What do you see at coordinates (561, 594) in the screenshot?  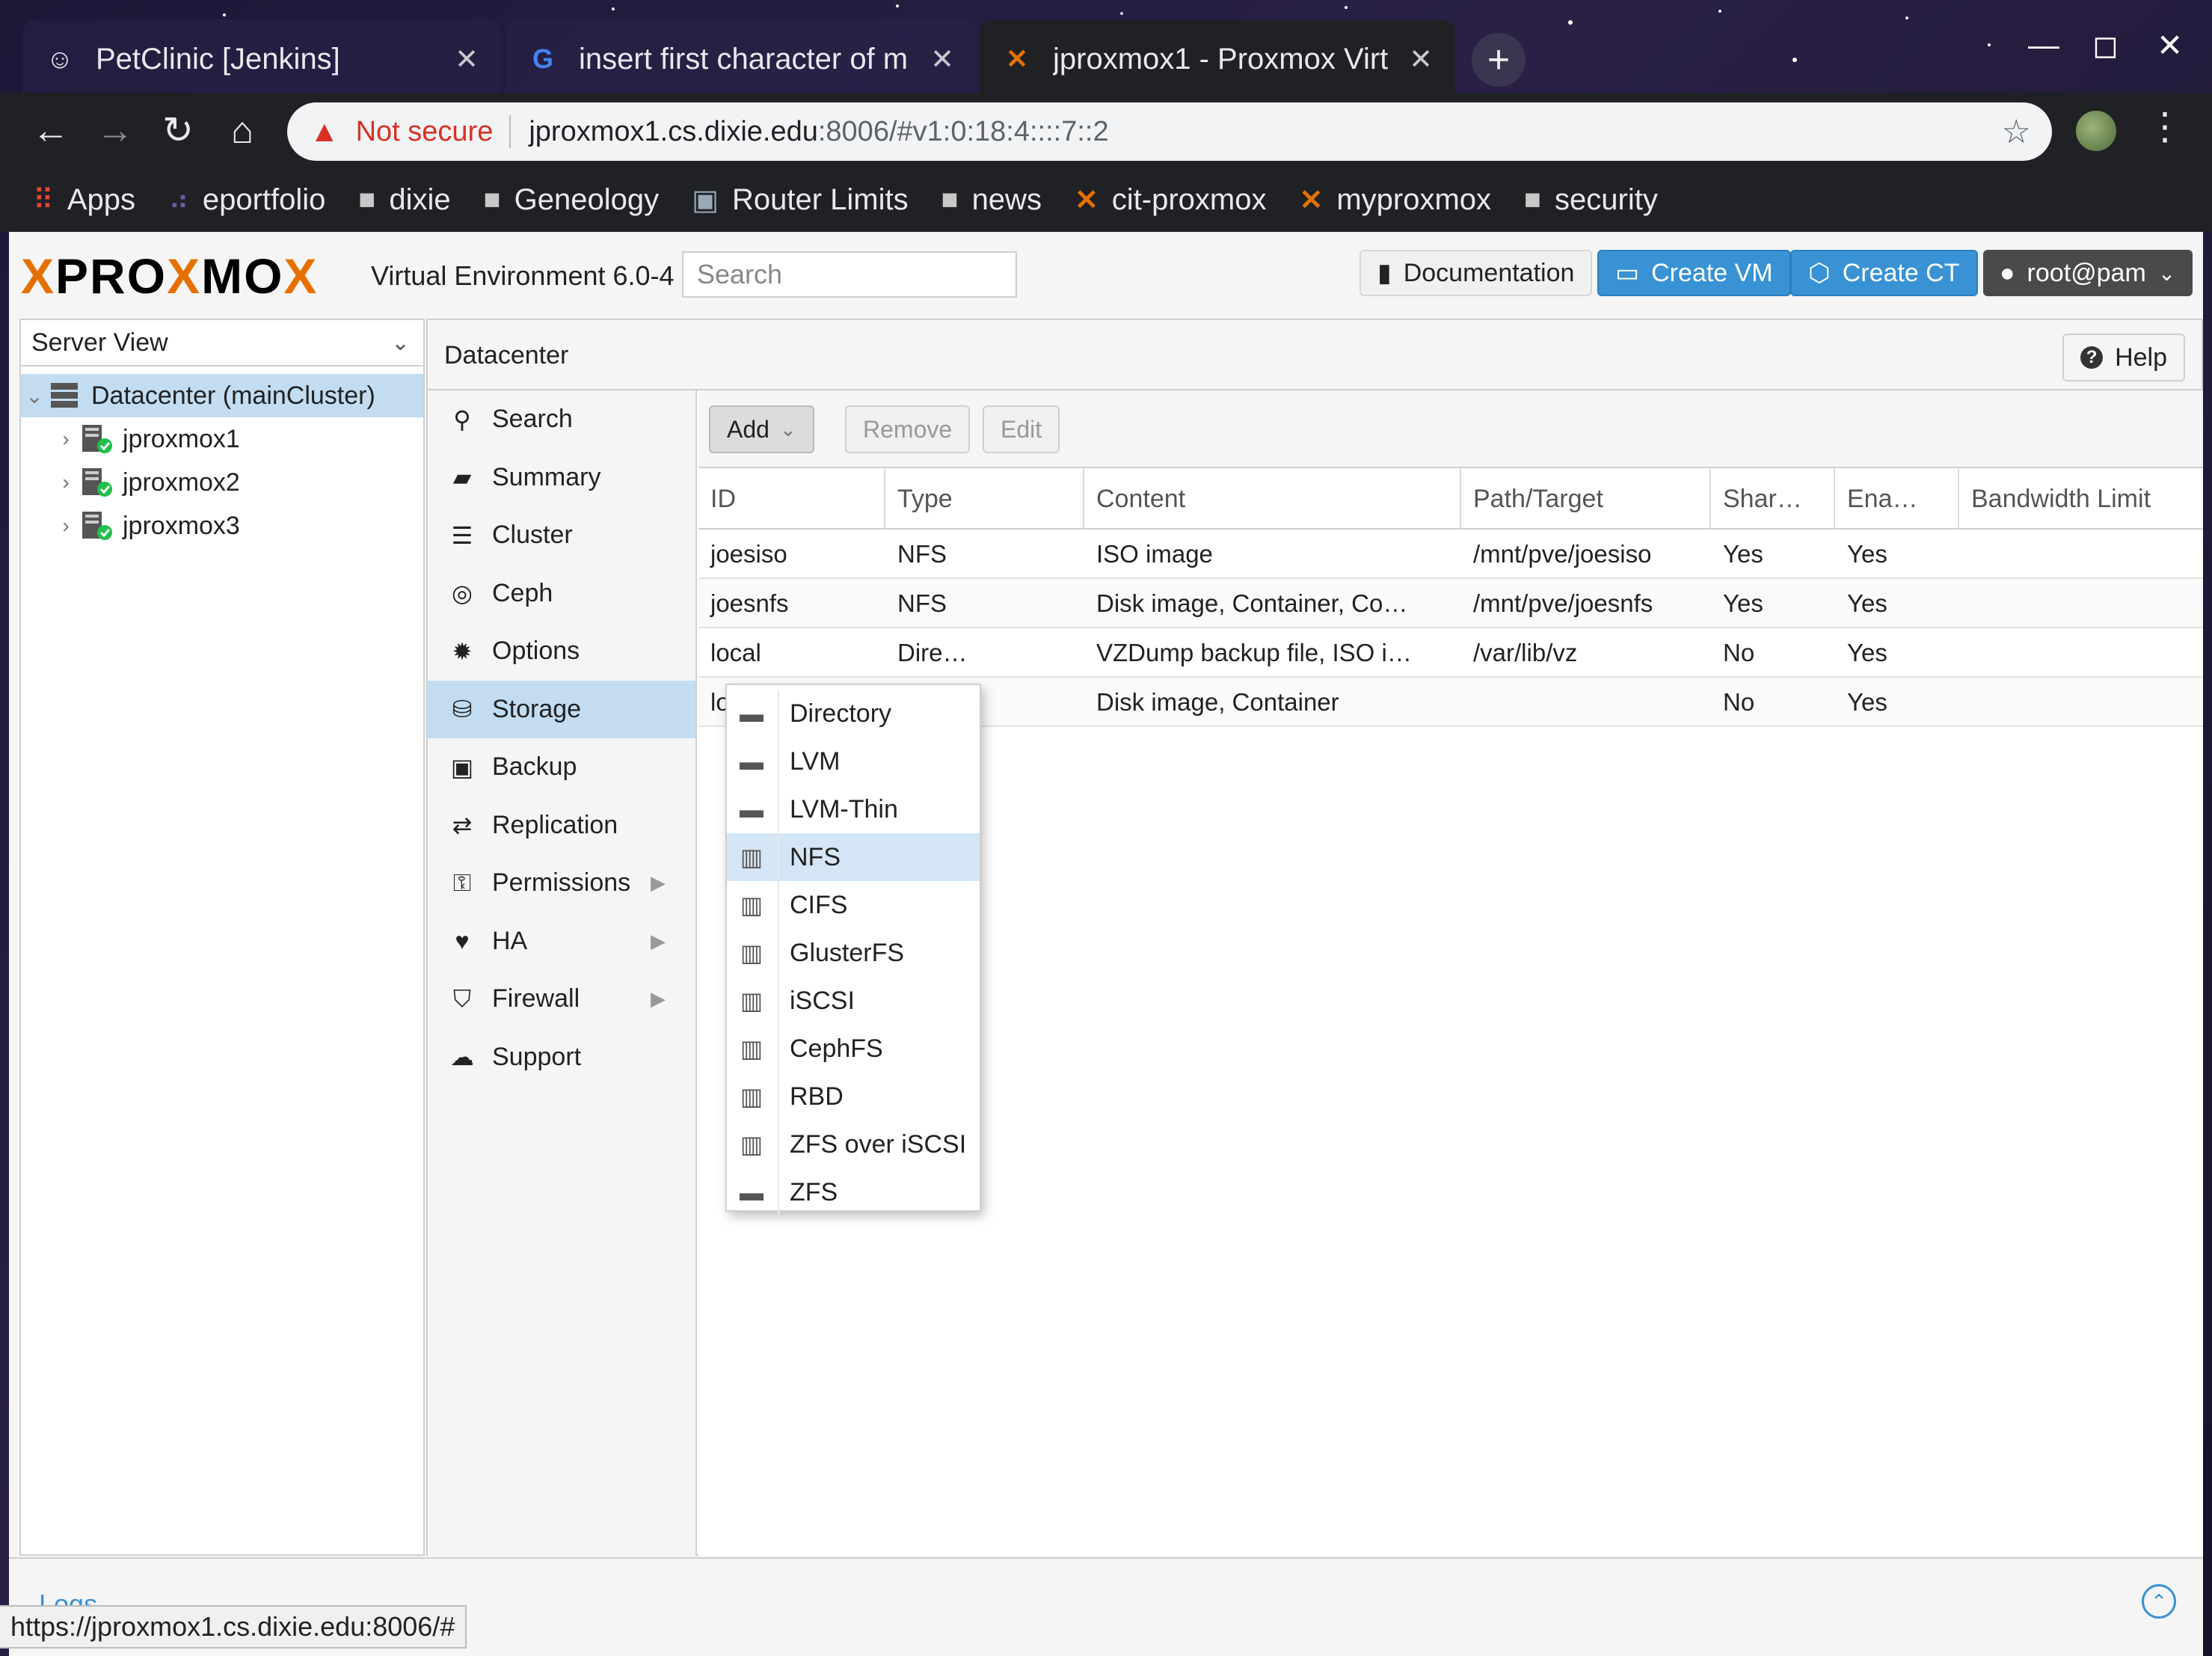 I see `nav-item-ceph: ◎ Ceph` at bounding box center [561, 594].